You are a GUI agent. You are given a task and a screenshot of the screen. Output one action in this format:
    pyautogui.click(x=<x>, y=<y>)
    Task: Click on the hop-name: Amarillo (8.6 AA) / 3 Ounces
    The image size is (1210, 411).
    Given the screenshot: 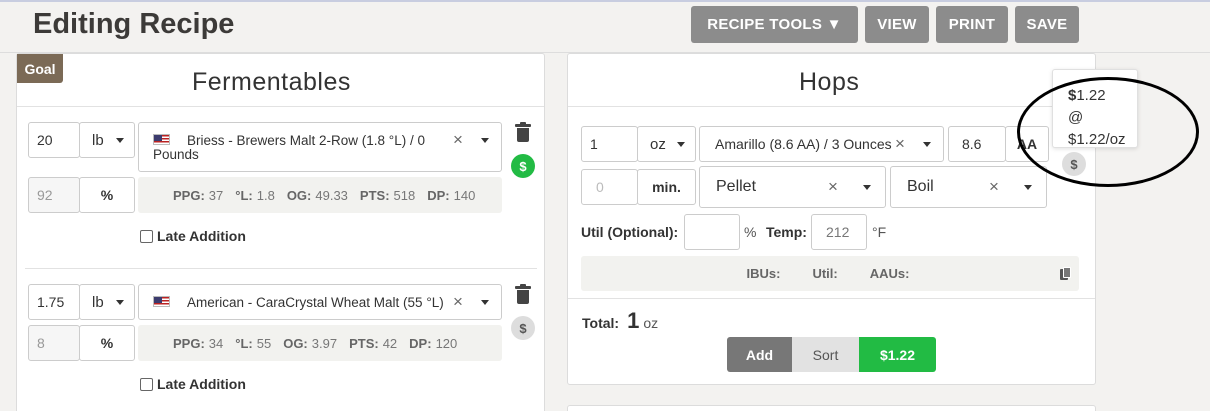 What is the action you would take?
    pyautogui.click(x=803, y=144)
    